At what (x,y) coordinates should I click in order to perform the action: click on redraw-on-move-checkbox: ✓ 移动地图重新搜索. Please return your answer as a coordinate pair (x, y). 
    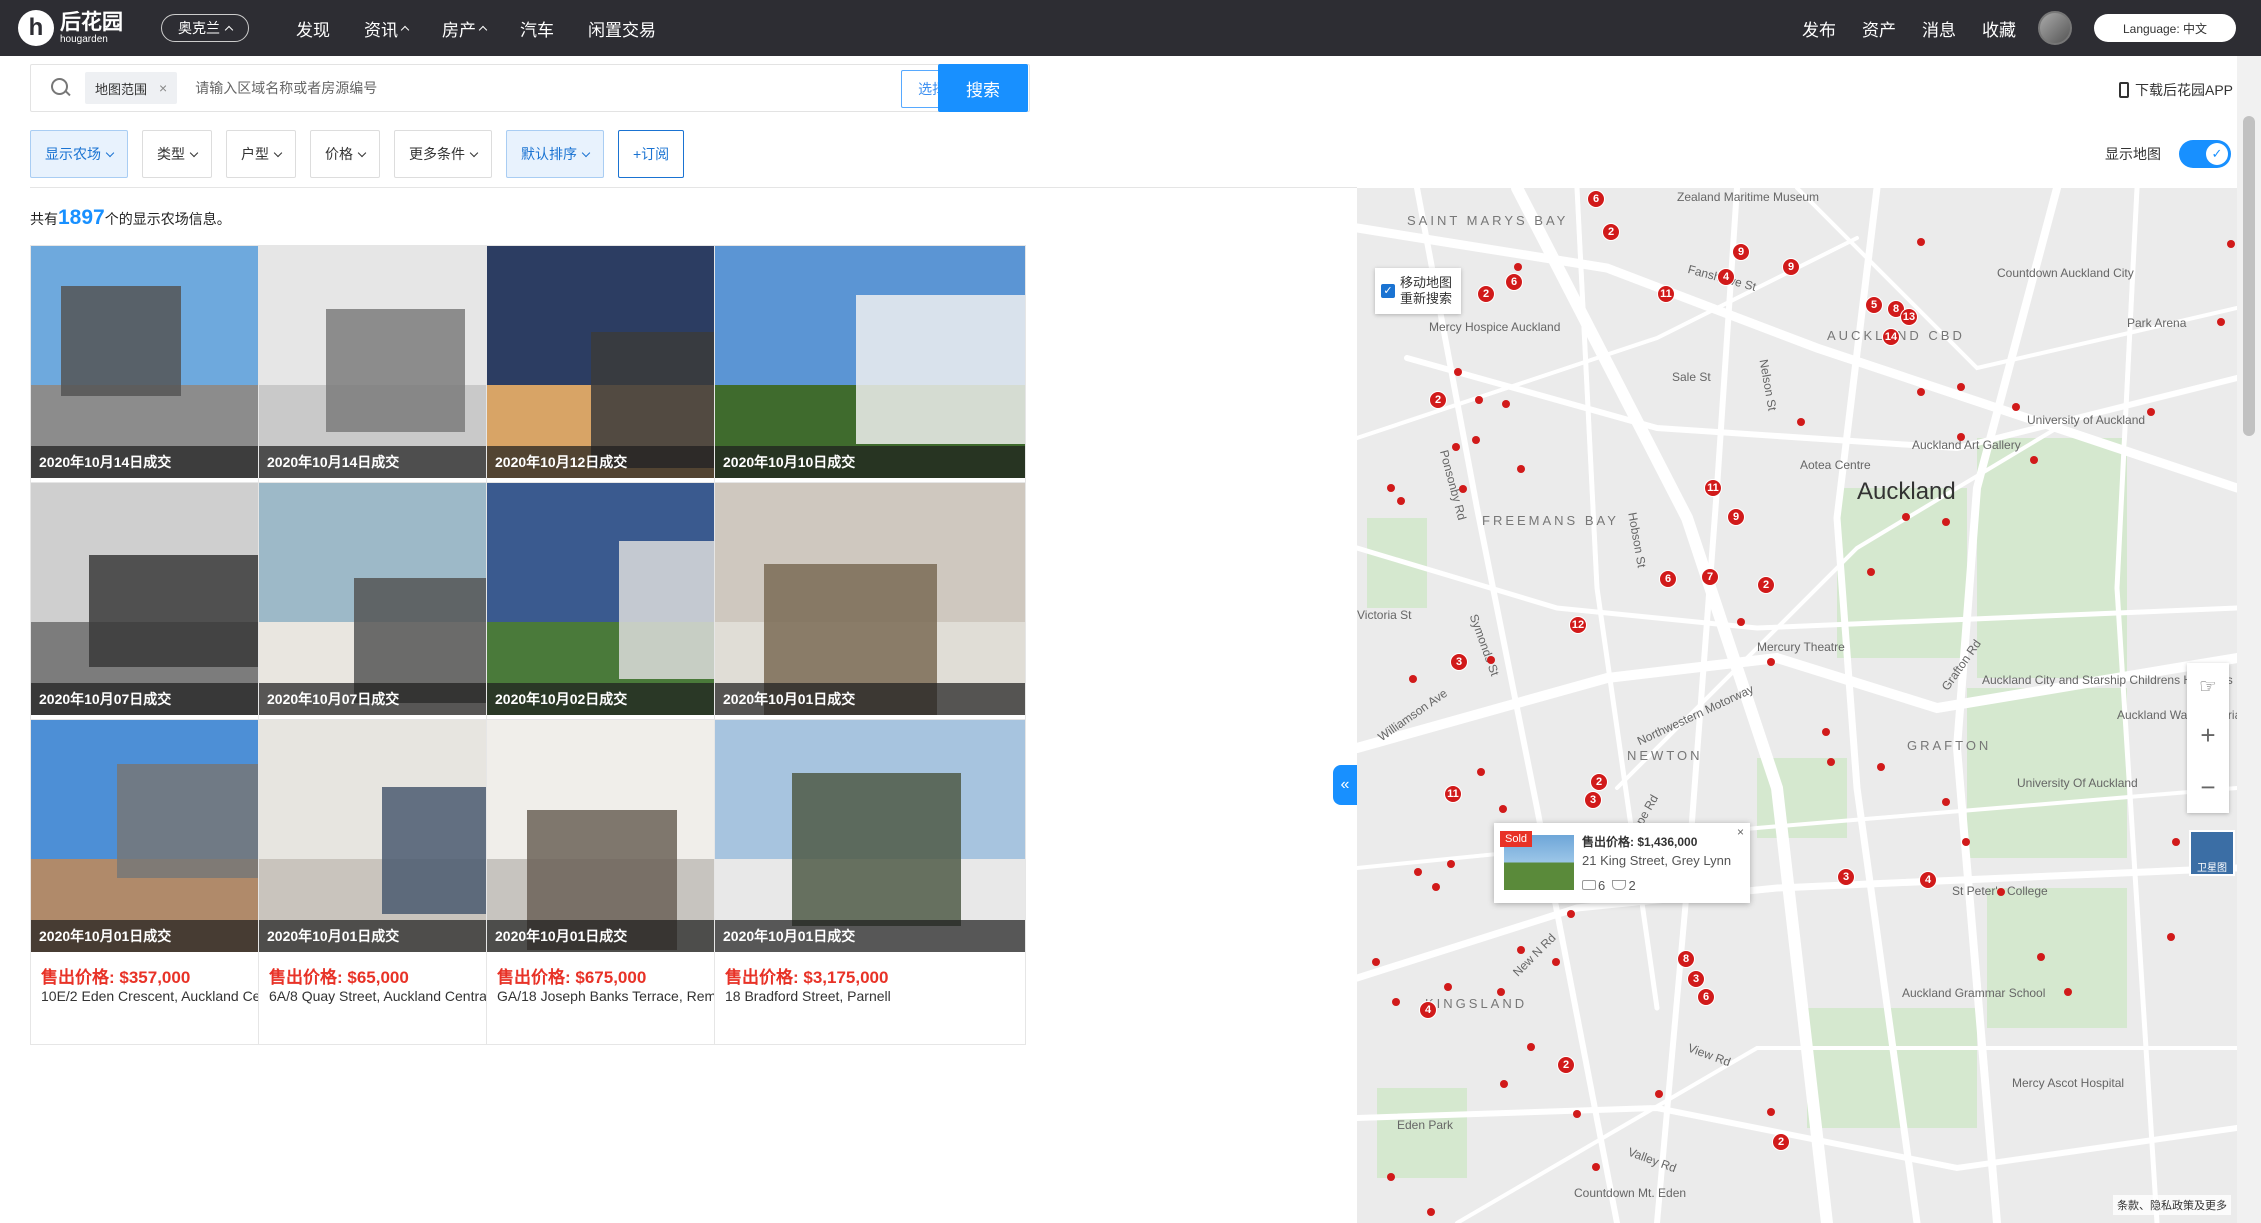
    Looking at the image, I should click on (1418, 291).